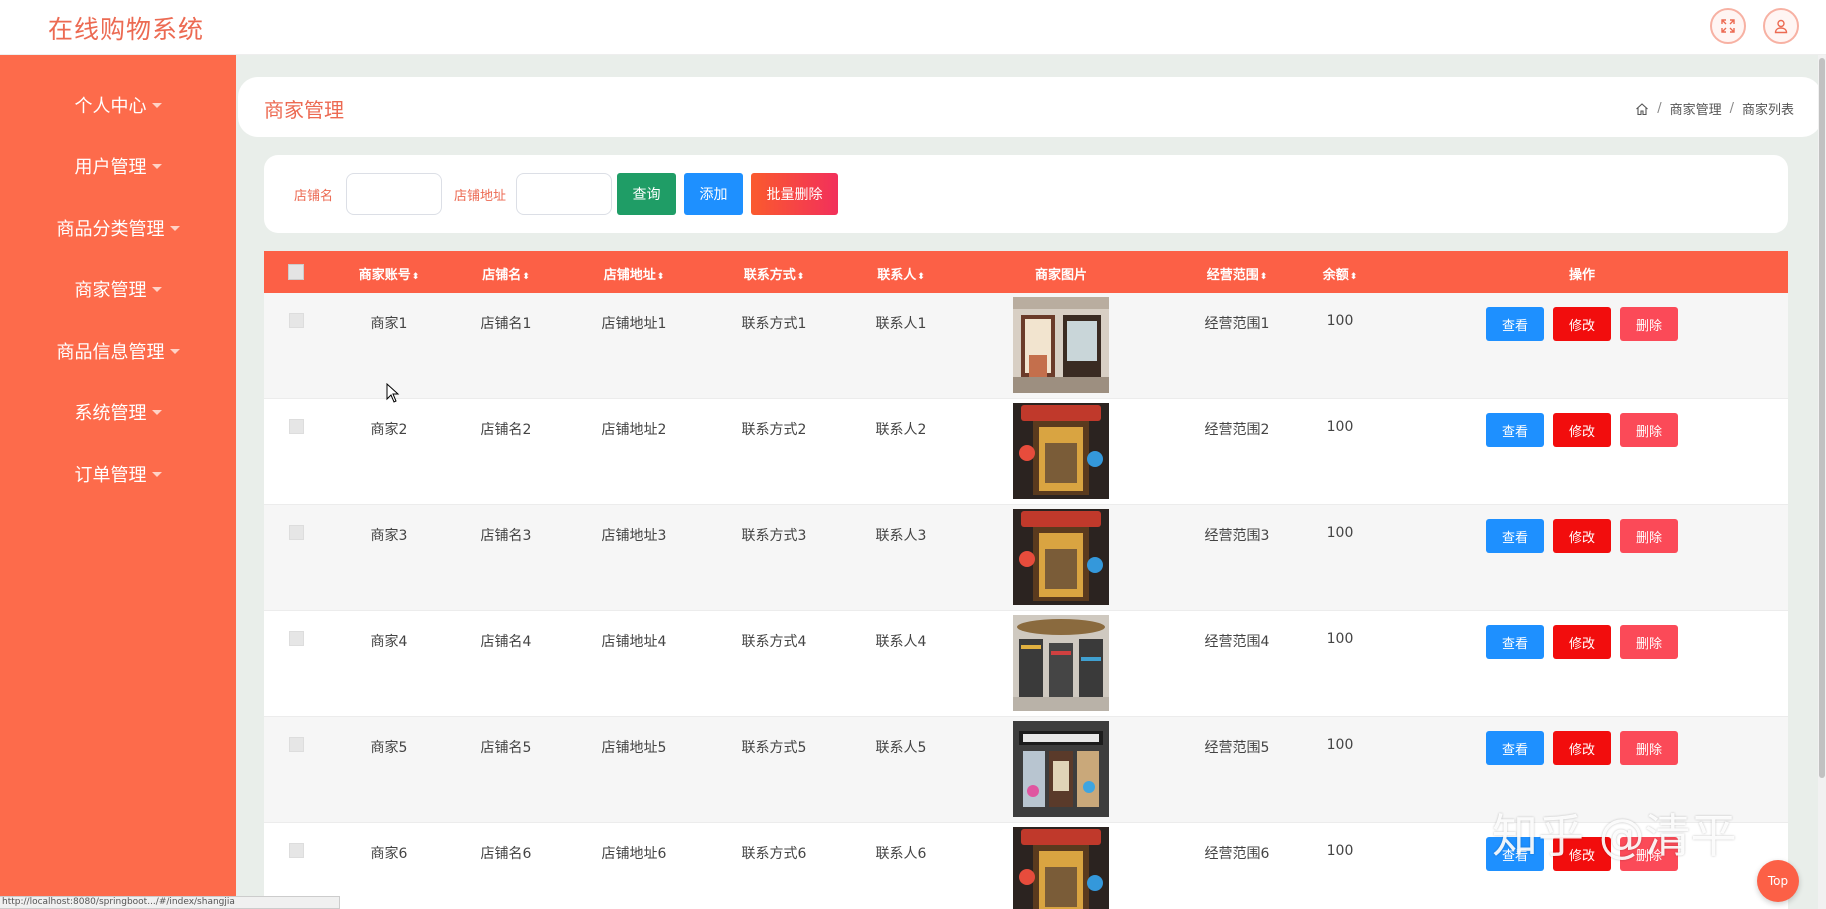 The width and height of the screenshot is (1826, 909). What do you see at coordinates (1237, 273) in the screenshot?
I see `column-header: 经营范围⬍` at bounding box center [1237, 273].